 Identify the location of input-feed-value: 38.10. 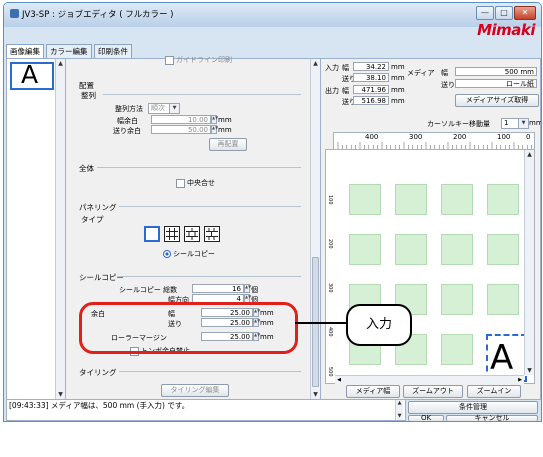
(371, 77).